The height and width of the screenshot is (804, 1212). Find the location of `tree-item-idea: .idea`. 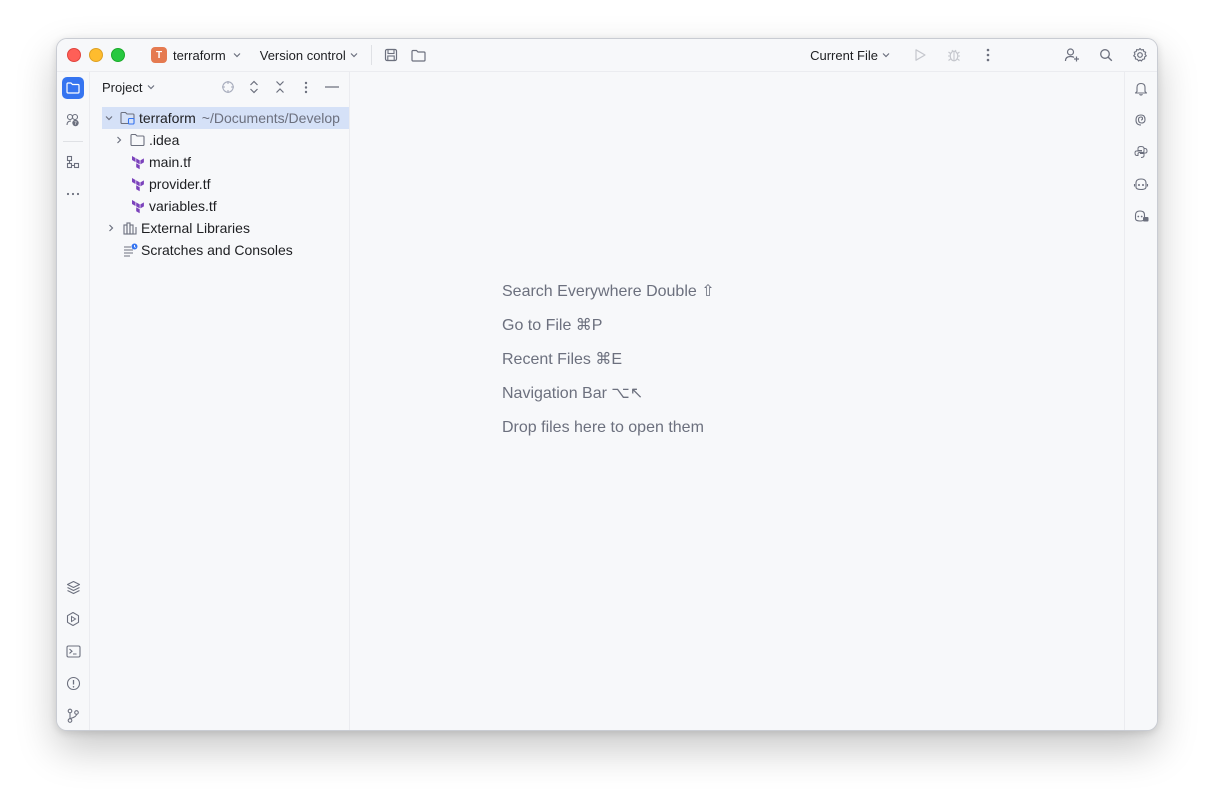

tree-item-idea: .idea is located at coordinates (219, 140).